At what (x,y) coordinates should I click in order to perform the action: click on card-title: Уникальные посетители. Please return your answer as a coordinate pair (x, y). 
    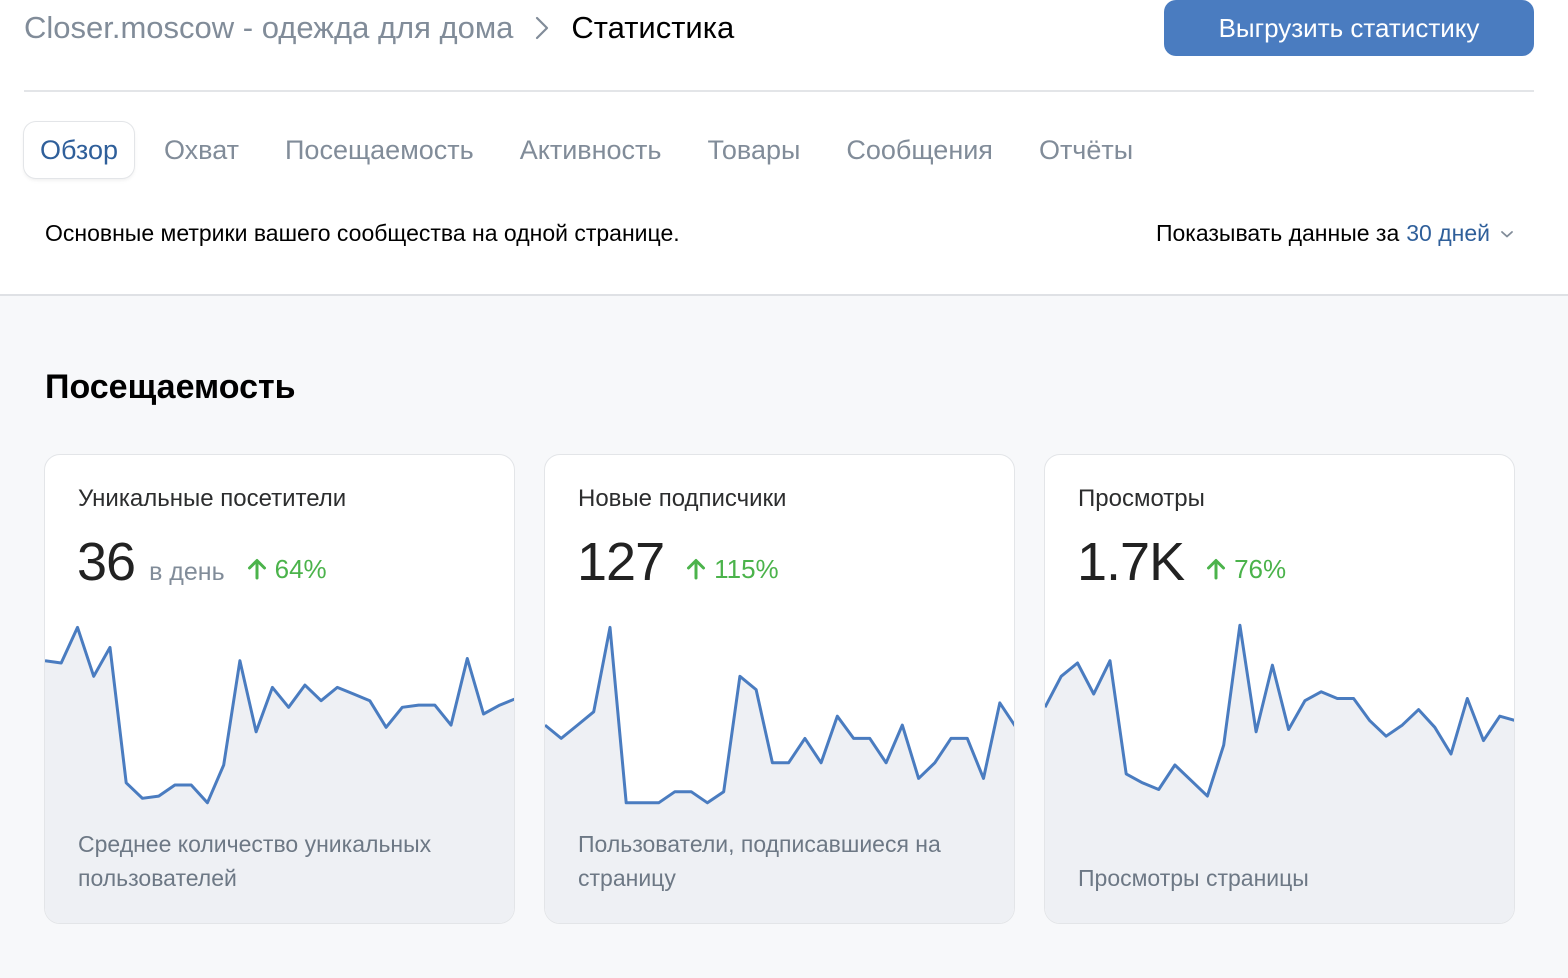
    Looking at the image, I should click on (212, 498).